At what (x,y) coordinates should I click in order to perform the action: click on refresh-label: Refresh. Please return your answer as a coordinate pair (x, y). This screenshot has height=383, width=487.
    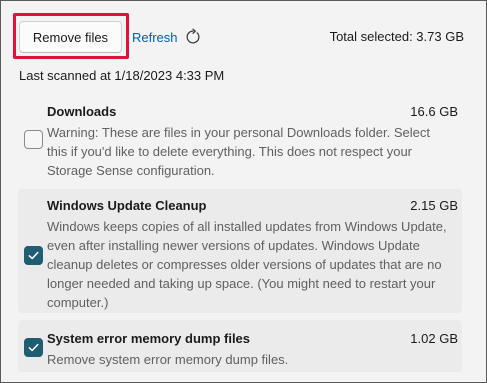
    Looking at the image, I should click on (155, 37).